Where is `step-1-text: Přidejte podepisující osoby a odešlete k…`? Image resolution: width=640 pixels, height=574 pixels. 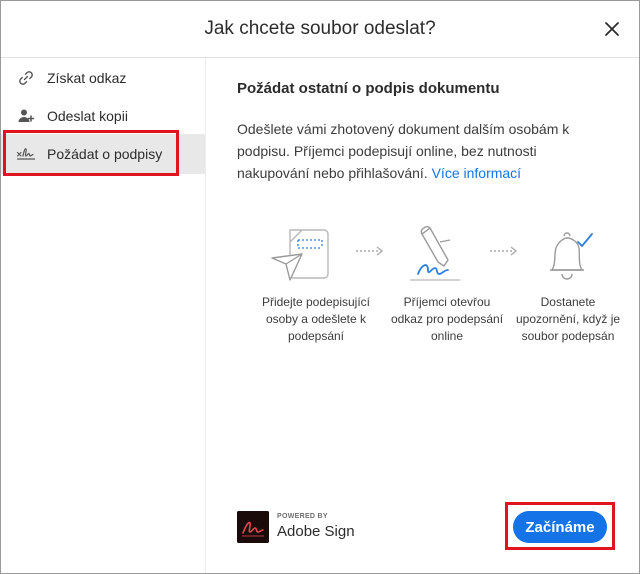 step-1-text: Přidejte podepisující osoby a odešlete k… is located at coordinates (316, 319).